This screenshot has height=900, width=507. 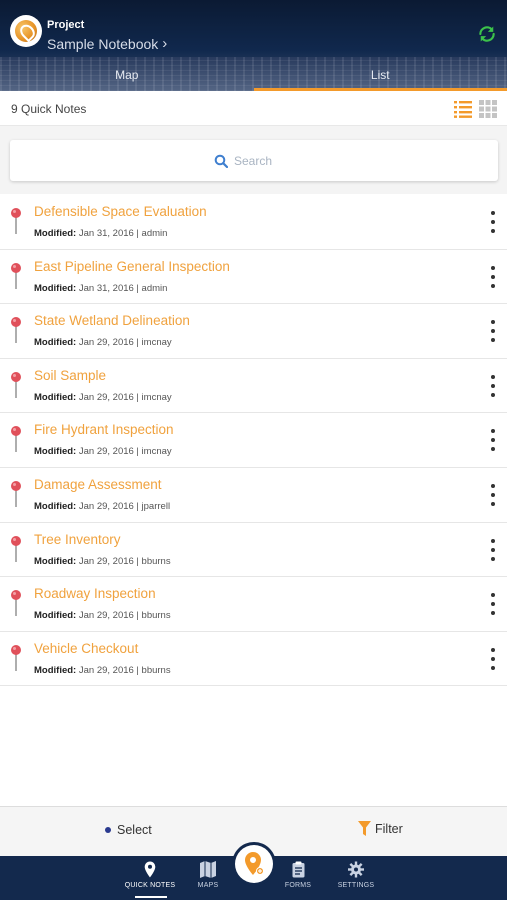 What do you see at coordinates (253, 108) in the screenshot?
I see `list-subheader: 9 Quick Notes` at bounding box center [253, 108].